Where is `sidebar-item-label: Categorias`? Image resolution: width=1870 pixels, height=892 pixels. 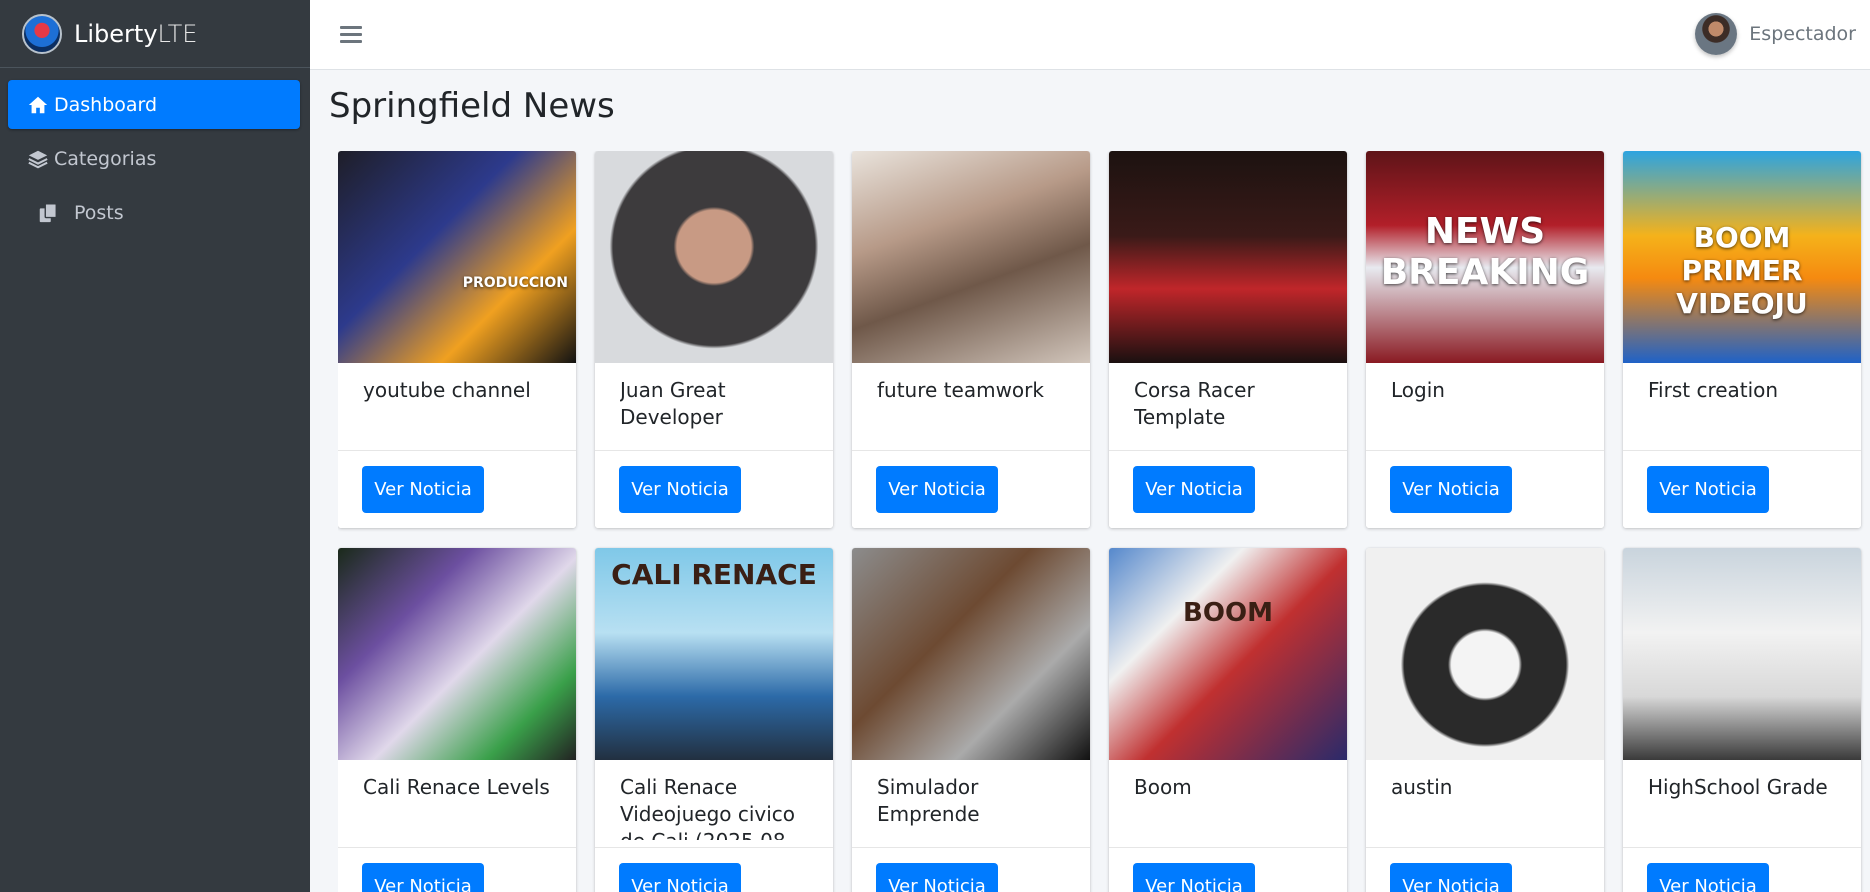
sidebar-item-label: Categorias is located at coordinates (105, 158).